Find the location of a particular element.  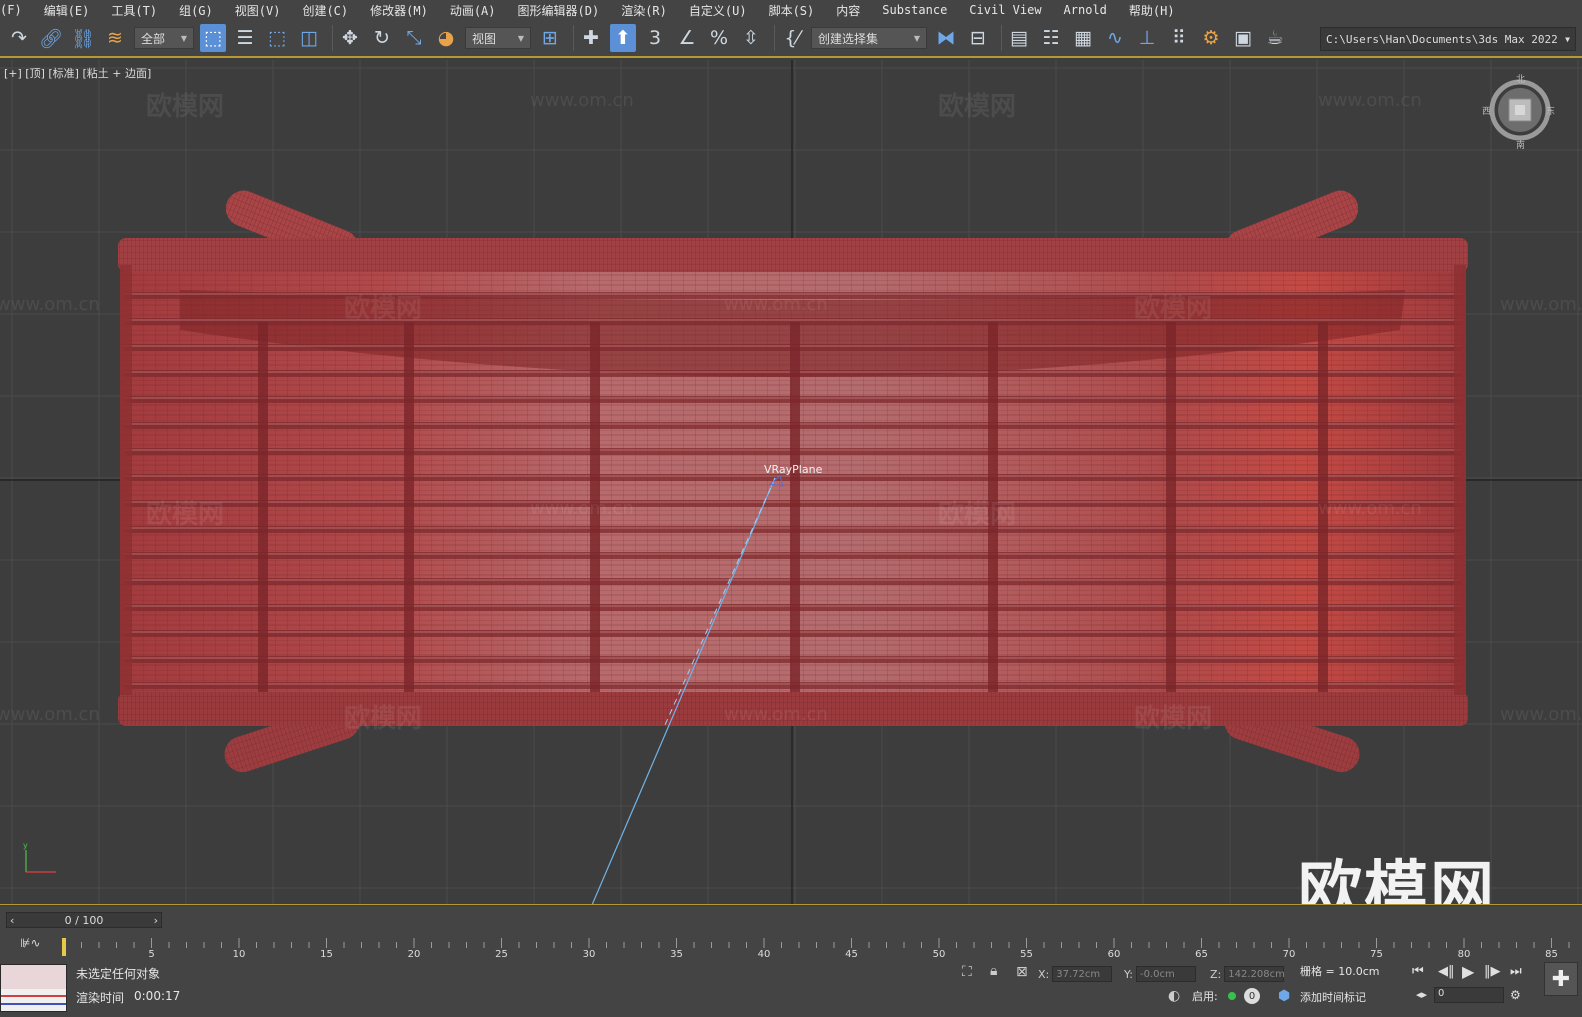

grid-size: 栅格 = 10.0cm is located at coordinates (1340, 971).